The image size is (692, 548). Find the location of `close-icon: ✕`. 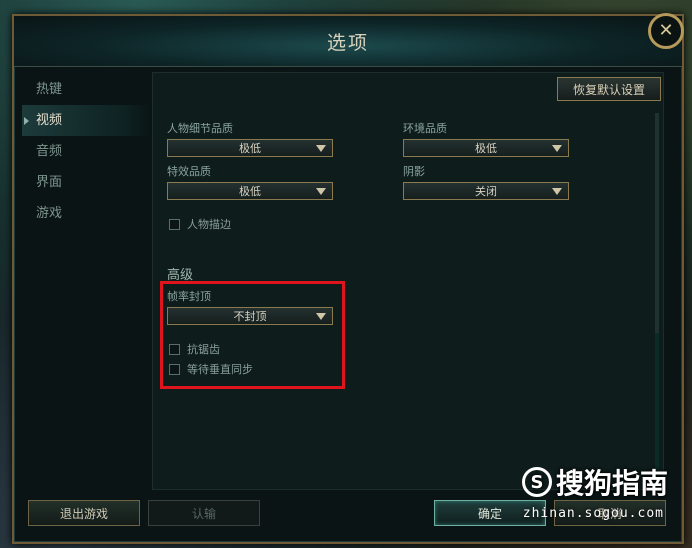

close-icon: ✕ is located at coordinates (666, 30).